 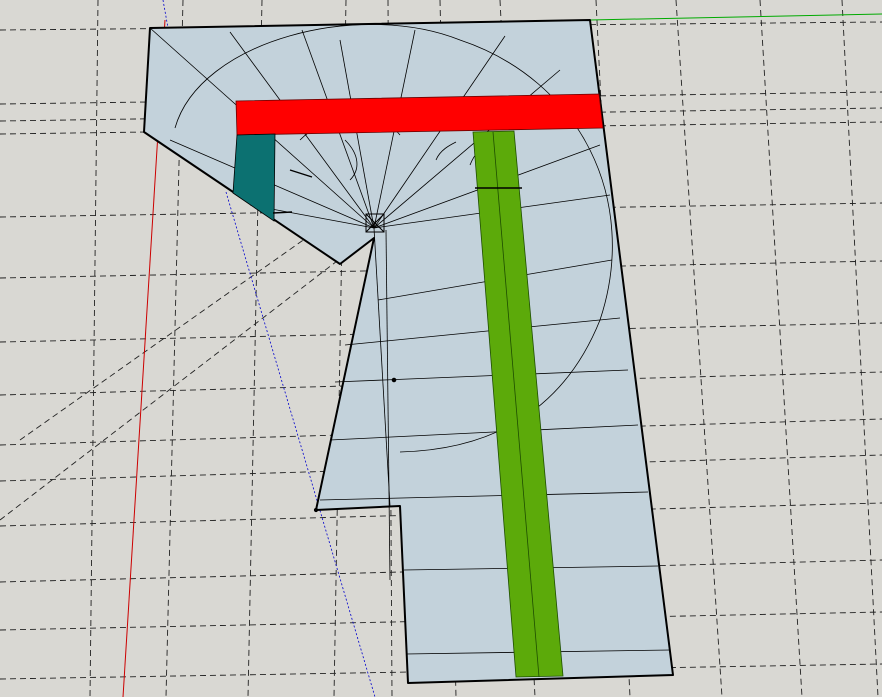 What do you see at coordinates (254, 177) in the screenshot?
I see `teal-corner-block` at bounding box center [254, 177].